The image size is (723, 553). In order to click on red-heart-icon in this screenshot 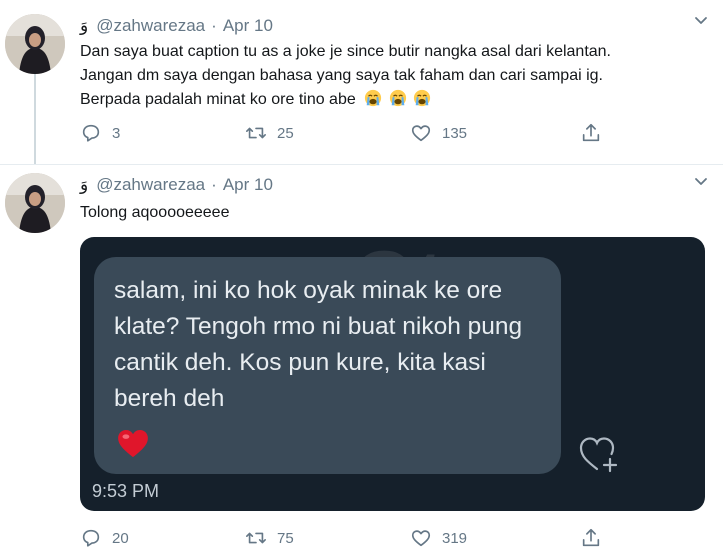, I will do `click(133, 443)`.